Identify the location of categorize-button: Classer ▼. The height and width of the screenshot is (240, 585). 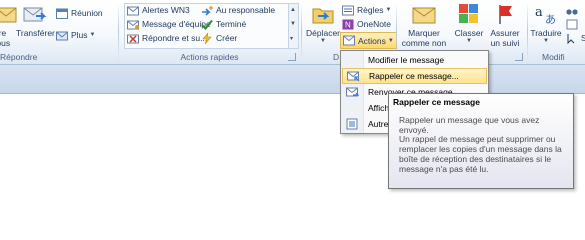
(469, 23).